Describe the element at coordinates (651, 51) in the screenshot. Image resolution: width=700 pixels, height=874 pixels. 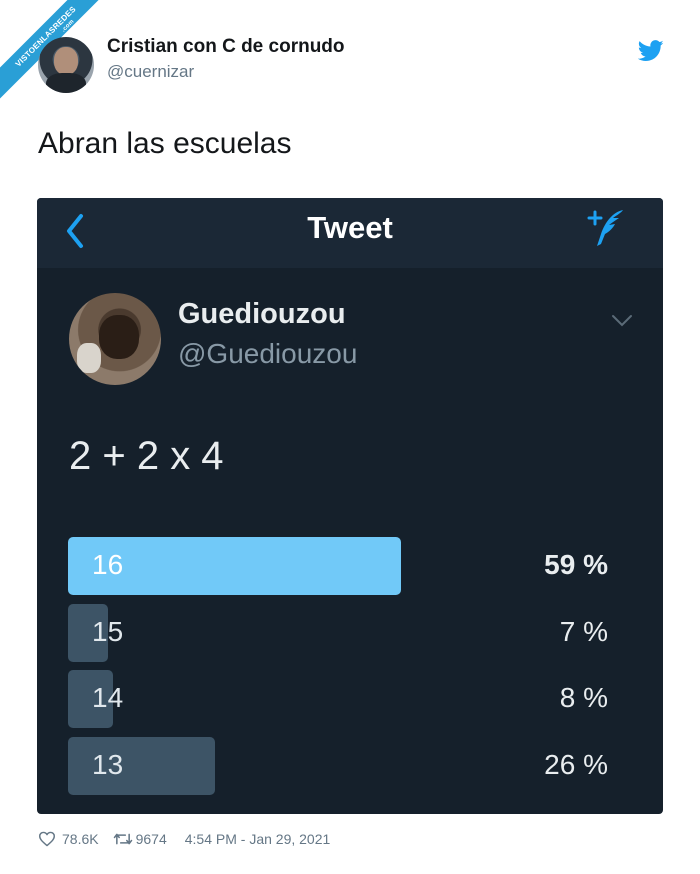
I see `twitter-bird-icon` at that location.